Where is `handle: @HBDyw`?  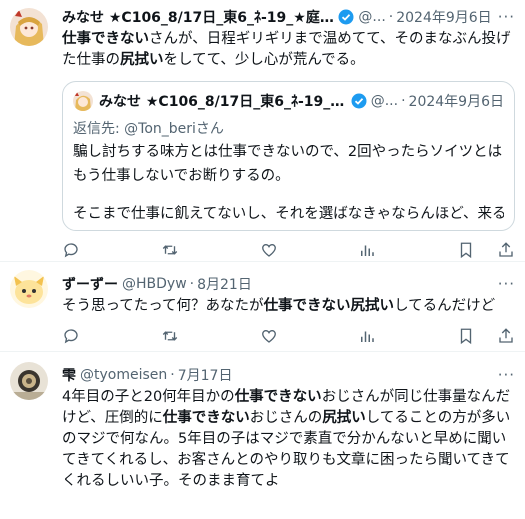 handle: @HBDyw is located at coordinates (154, 284).